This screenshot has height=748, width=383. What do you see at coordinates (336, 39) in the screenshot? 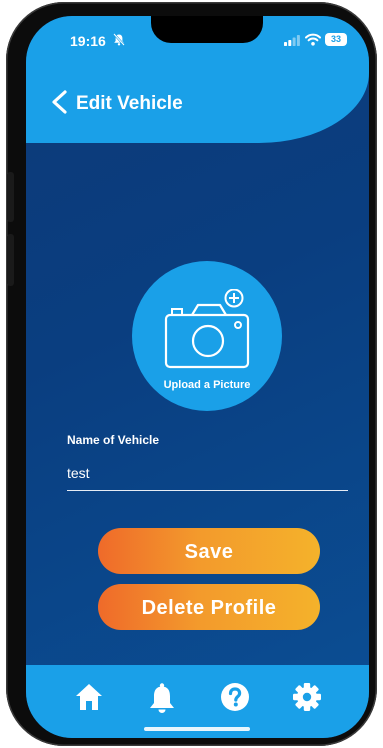
I see `battery-indicator: 33` at bounding box center [336, 39].